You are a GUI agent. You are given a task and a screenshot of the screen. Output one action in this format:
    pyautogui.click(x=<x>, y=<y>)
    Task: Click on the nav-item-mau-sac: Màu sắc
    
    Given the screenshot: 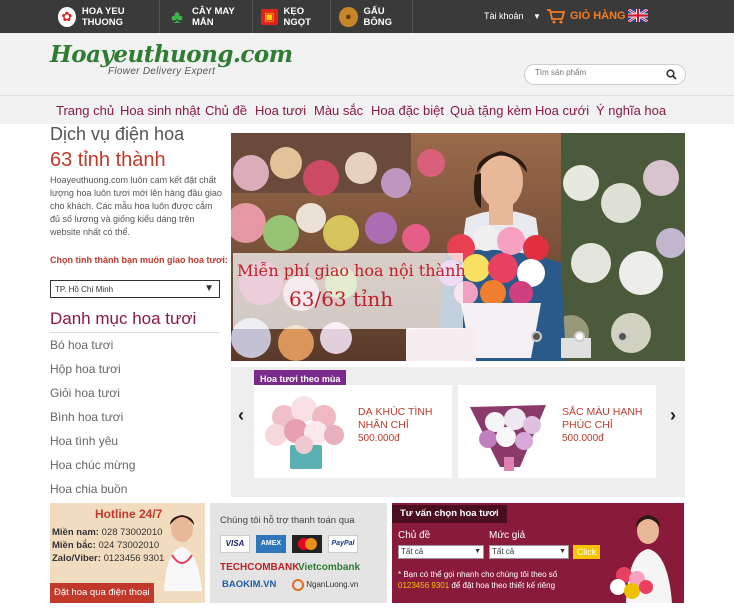 What is the action you would take?
    pyautogui.click(x=338, y=110)
    